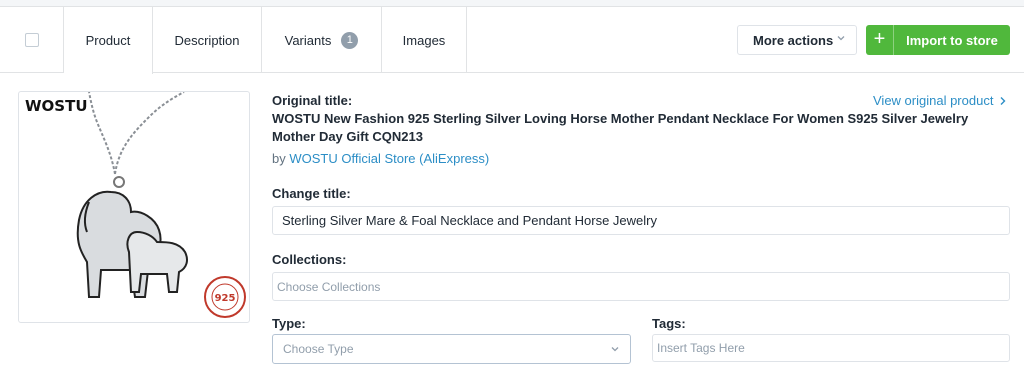 The width and height of the screenshot is (1024, 386). I want to click on tags-label: Tags:, so click(669, 323).